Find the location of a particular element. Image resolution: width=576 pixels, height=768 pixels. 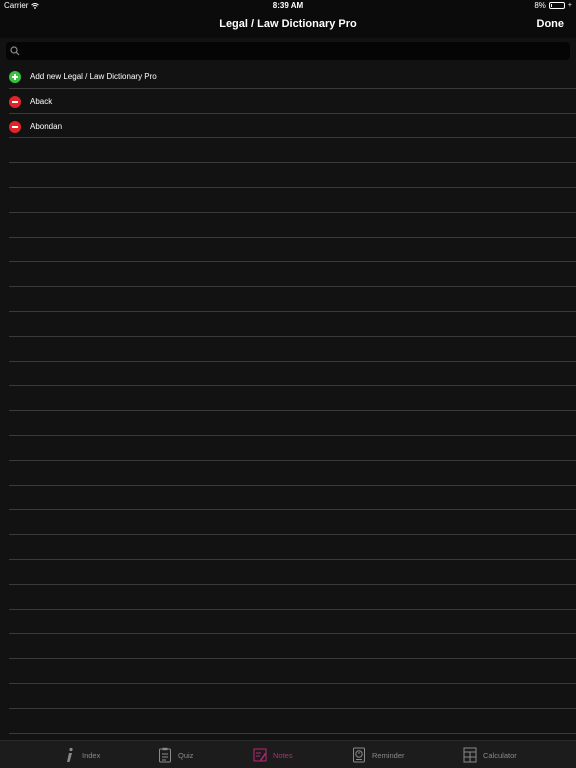

tab-reminder: Reminder is located at coordinates (378, 754).